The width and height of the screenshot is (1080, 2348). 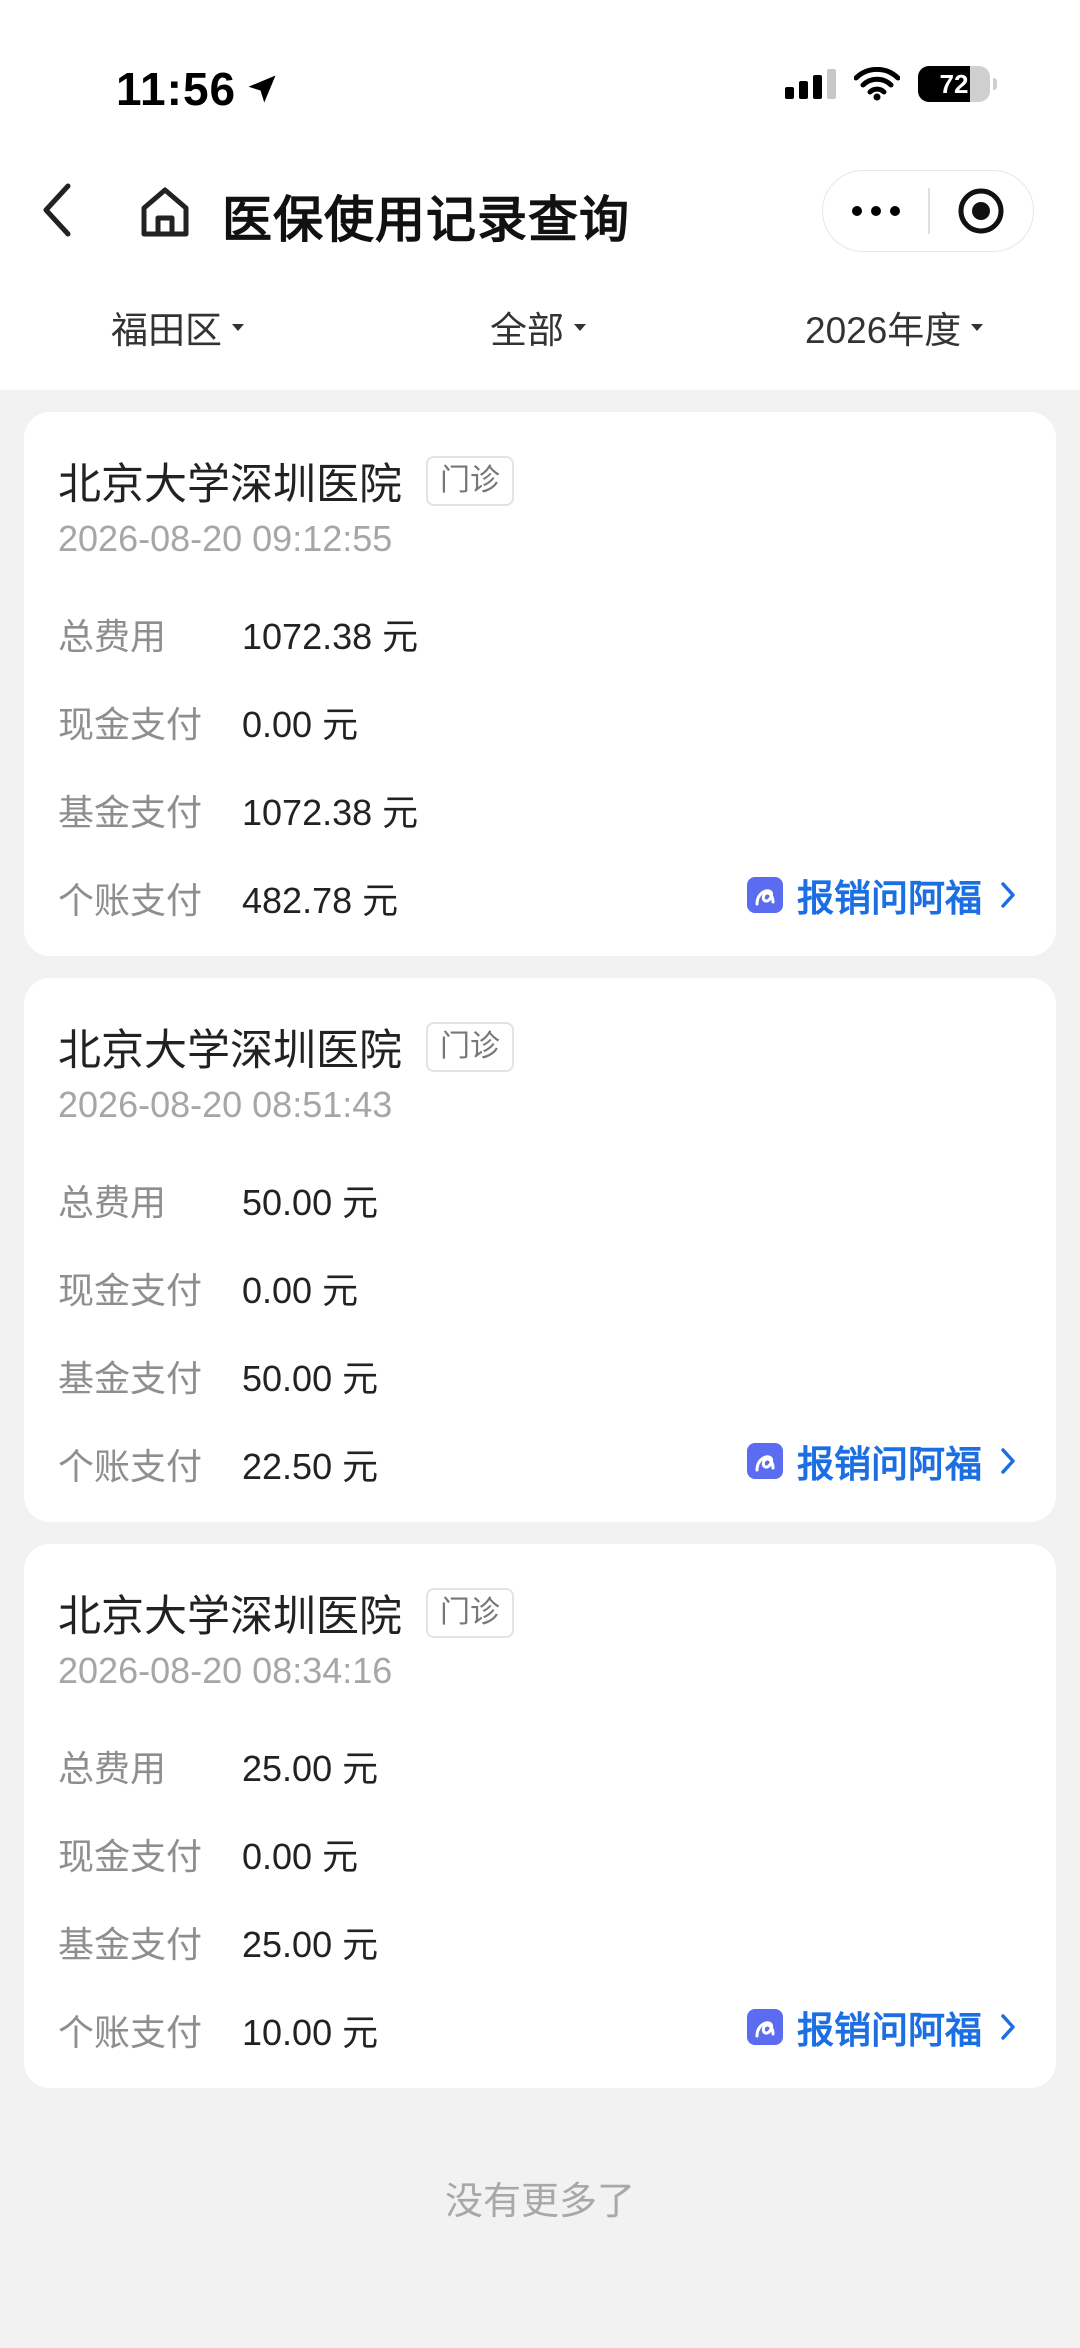 I want to click on close-target-icon, so click(x=981, y=211).